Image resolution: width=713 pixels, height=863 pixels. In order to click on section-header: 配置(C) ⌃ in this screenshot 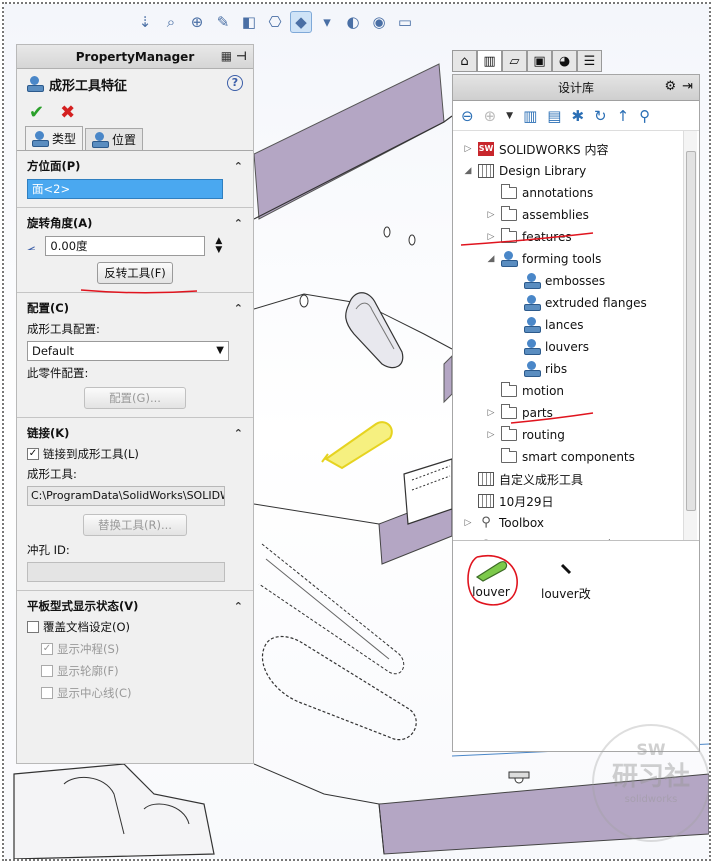, I will do `click(135, 308)`.